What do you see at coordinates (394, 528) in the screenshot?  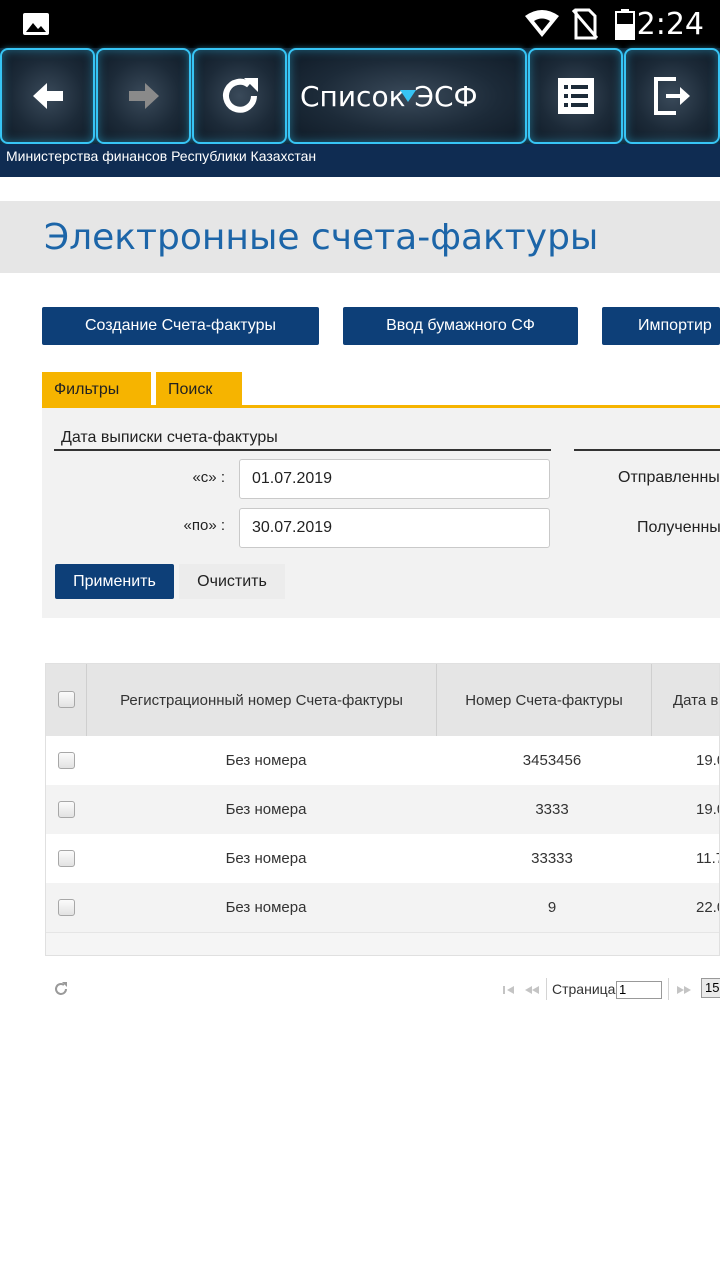 I see `date-to-input: 30.07.2019` at bounding box center [394, 528].